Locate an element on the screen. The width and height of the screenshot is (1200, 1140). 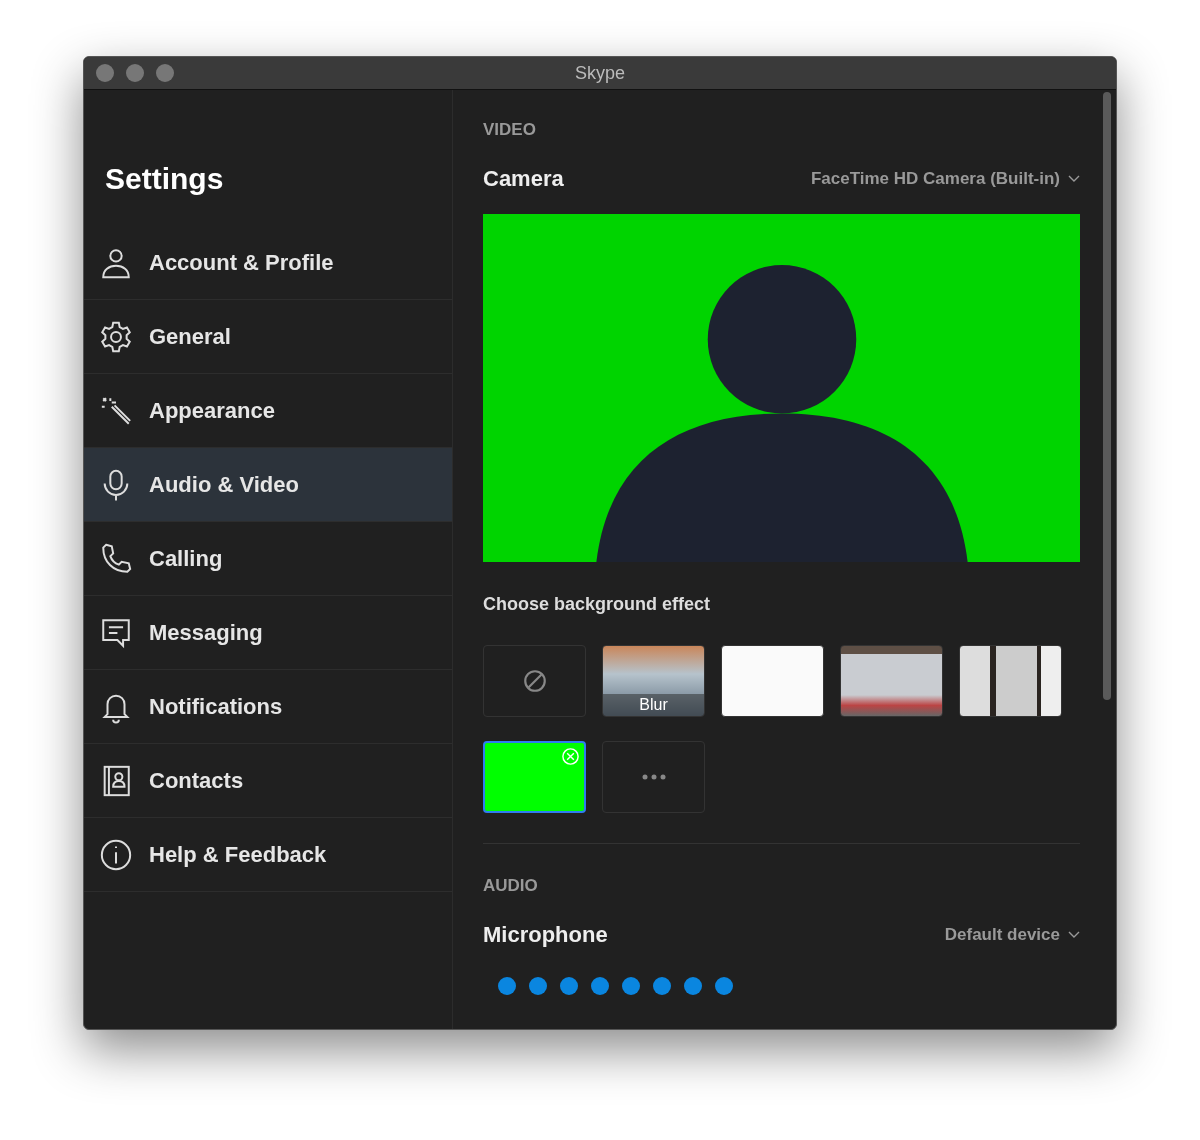
sidebar-item: Audio & Video is located at coordinates (268, 485).